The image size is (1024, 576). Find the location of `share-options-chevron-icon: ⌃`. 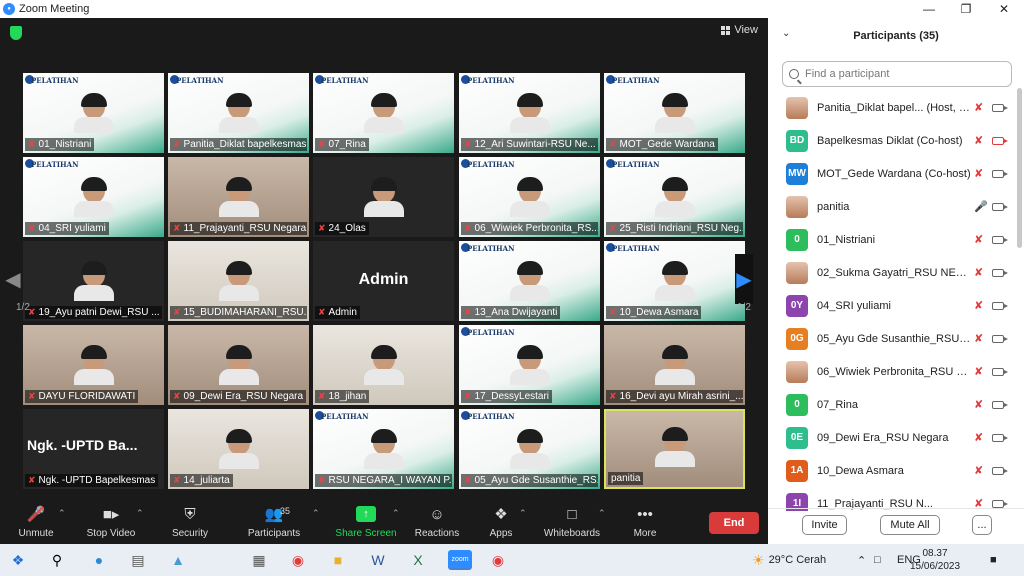

share-options-chevron-icon: ⌃ is located at coordinates (396, 513).